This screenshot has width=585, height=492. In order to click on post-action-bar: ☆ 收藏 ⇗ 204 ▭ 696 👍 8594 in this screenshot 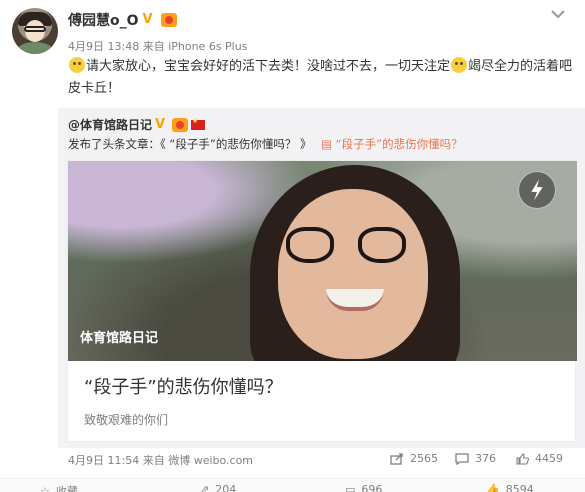, I will do `click(292, 485)`.